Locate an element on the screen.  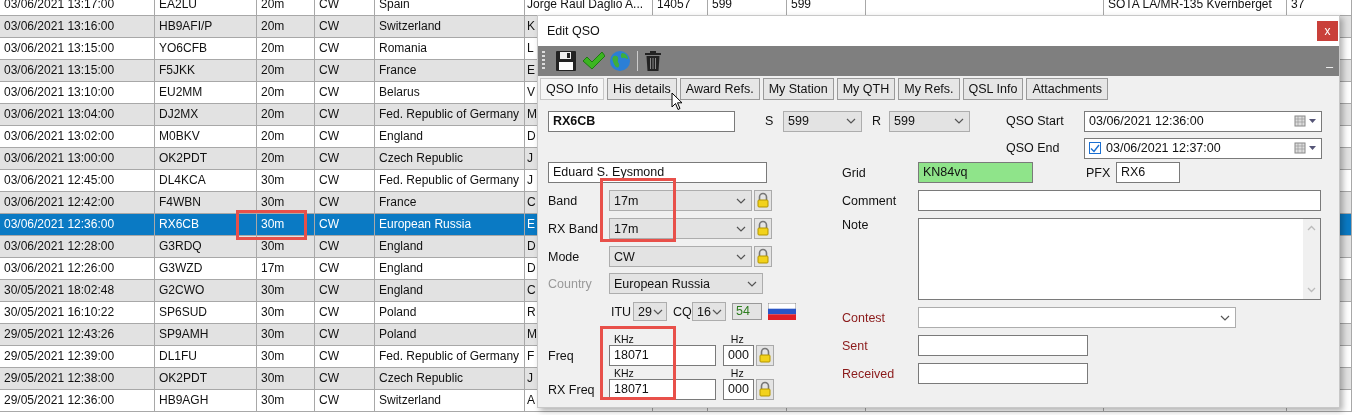
date-time-field: 03/06/2021 12:37:00 is located at coordinates (1203, 148).